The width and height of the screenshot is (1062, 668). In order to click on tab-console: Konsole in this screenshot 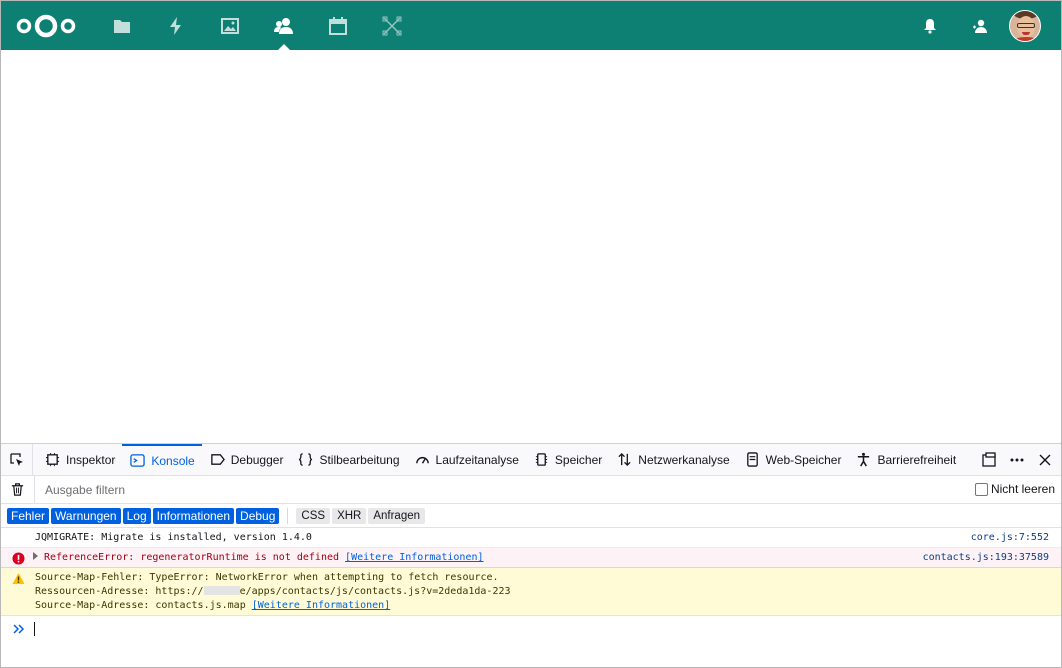, I will do `click(162, 459)`.